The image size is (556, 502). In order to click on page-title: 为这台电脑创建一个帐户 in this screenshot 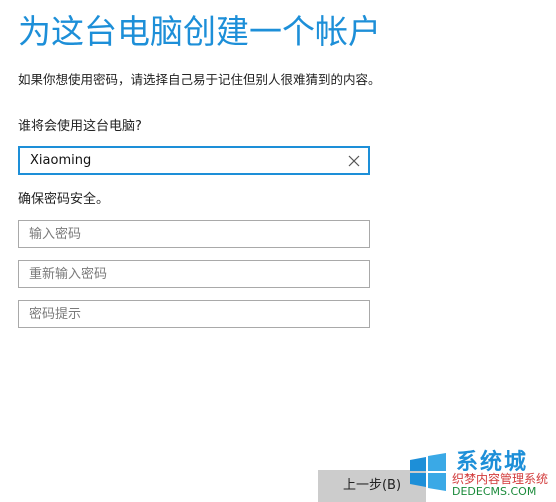, I will do `click(199, 31)`.